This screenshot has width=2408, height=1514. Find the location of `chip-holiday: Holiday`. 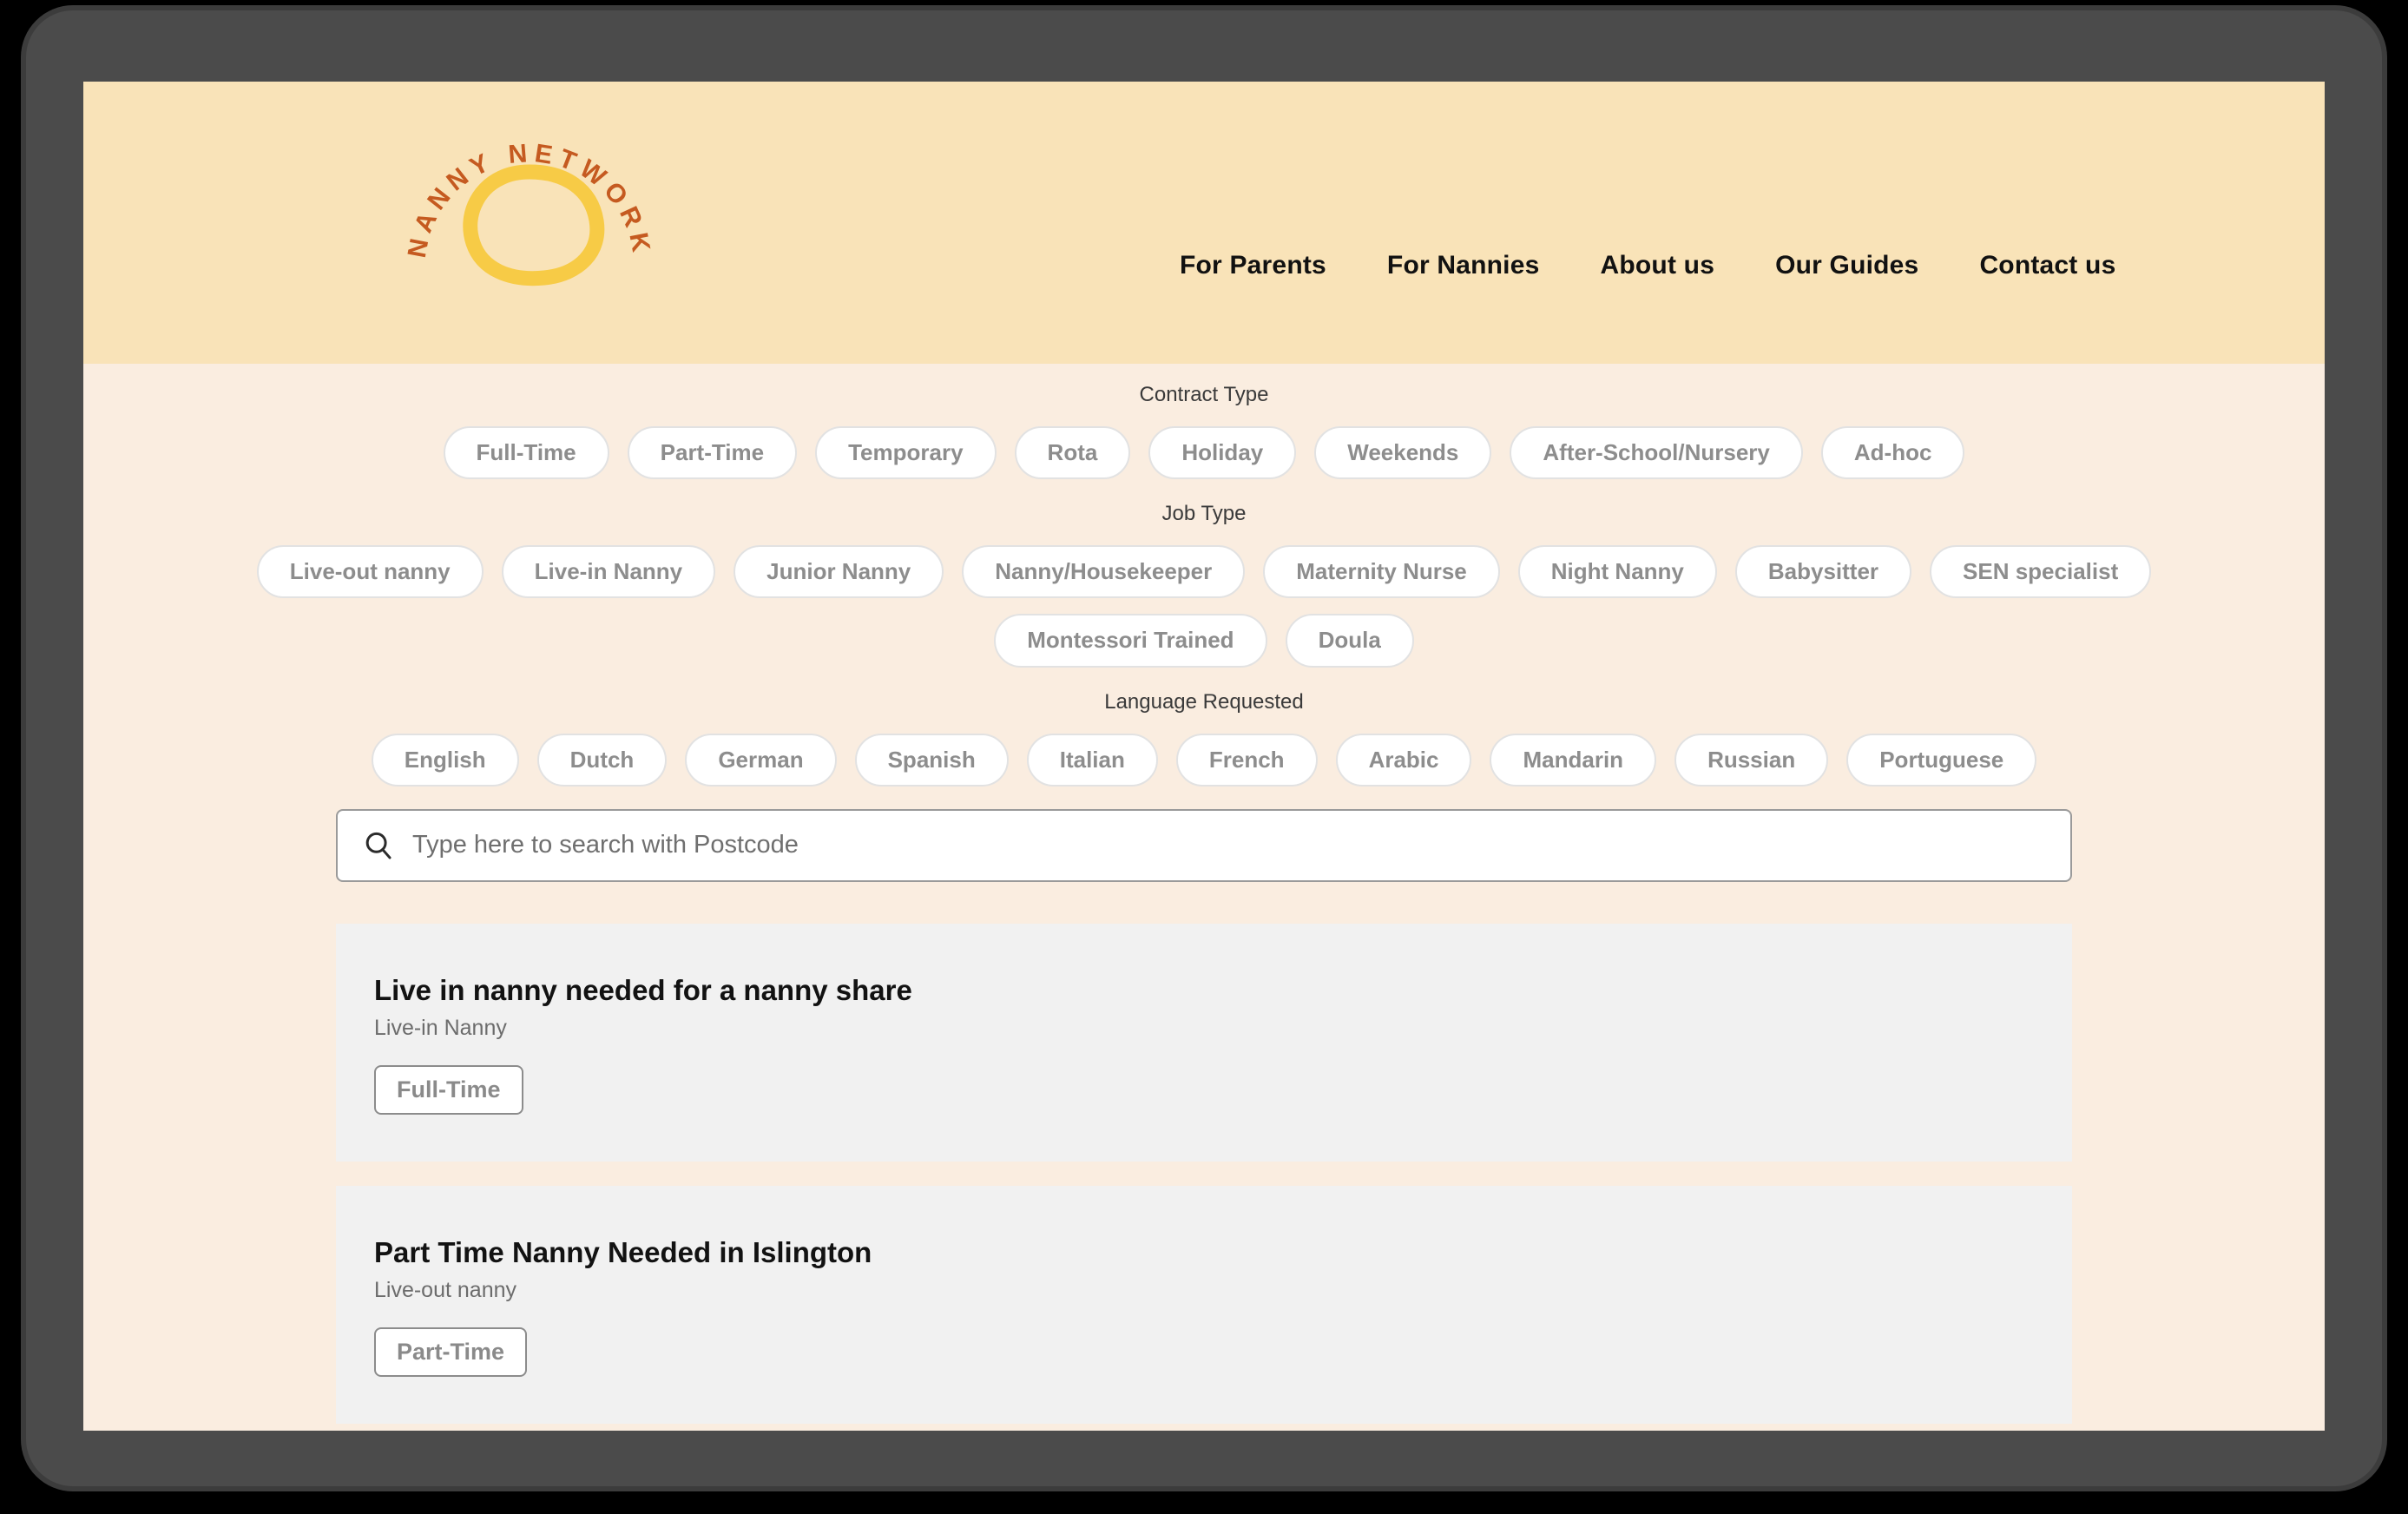

chip-holiday: Holiday is located at coordinates (1222, 453).